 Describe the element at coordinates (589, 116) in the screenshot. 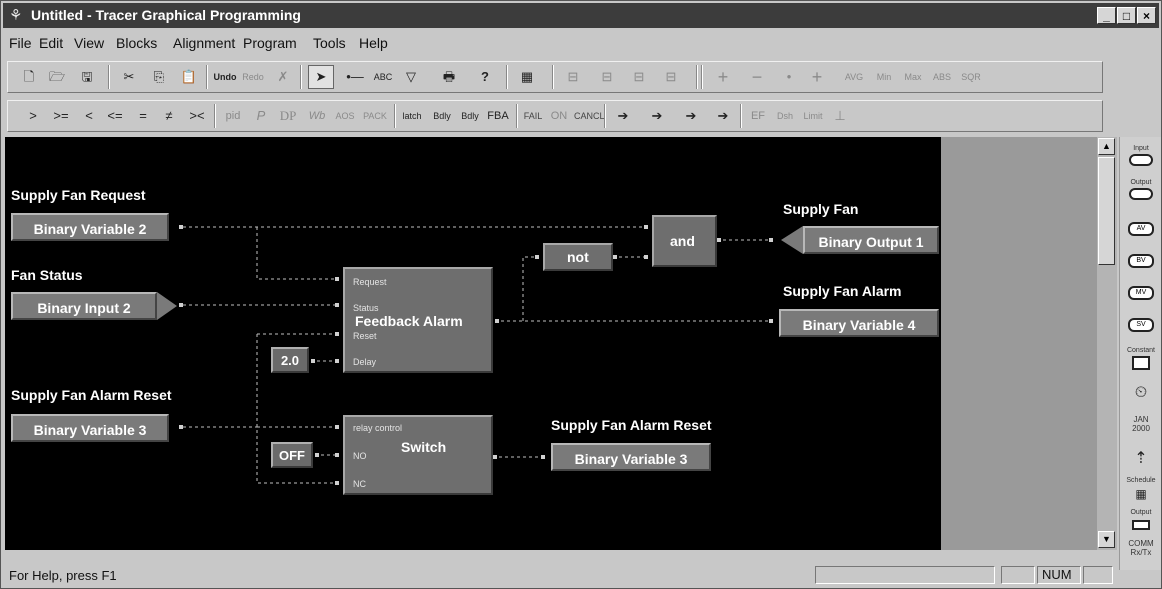

I see `cancel-block-button: CANCL` at that location.